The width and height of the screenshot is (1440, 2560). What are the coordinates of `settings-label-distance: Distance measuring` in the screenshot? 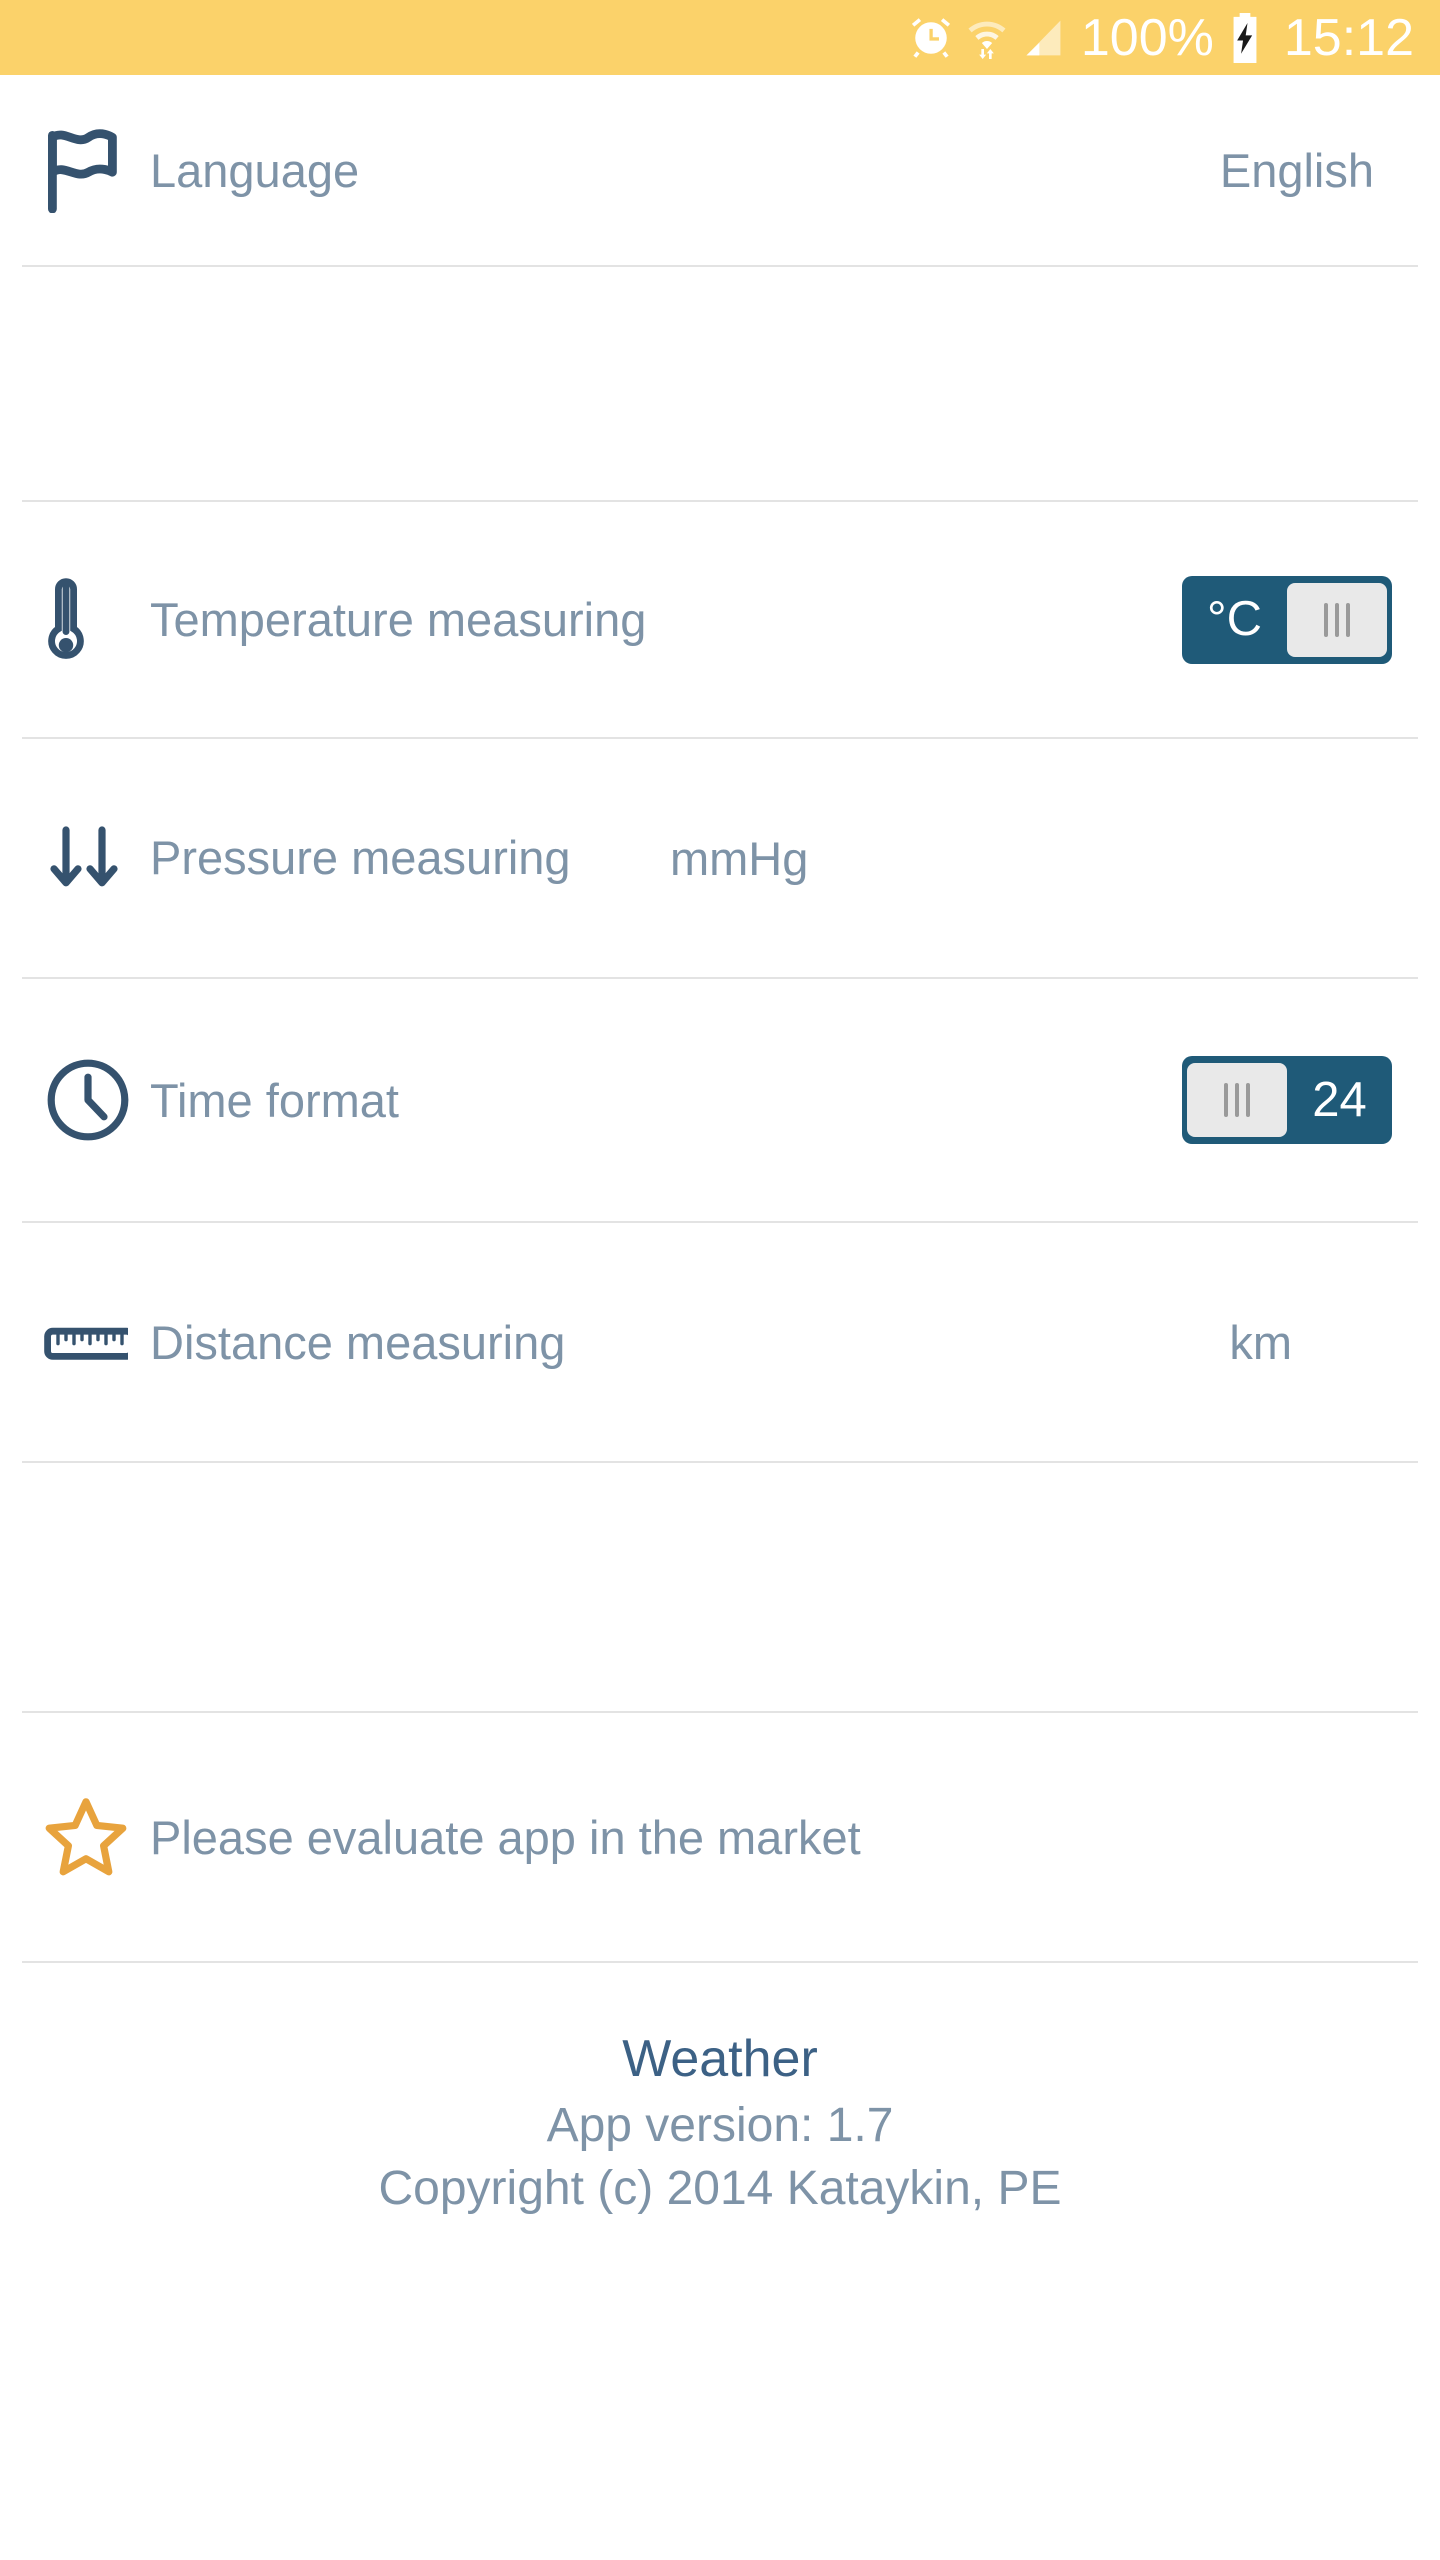 It's located at (358, 1342).